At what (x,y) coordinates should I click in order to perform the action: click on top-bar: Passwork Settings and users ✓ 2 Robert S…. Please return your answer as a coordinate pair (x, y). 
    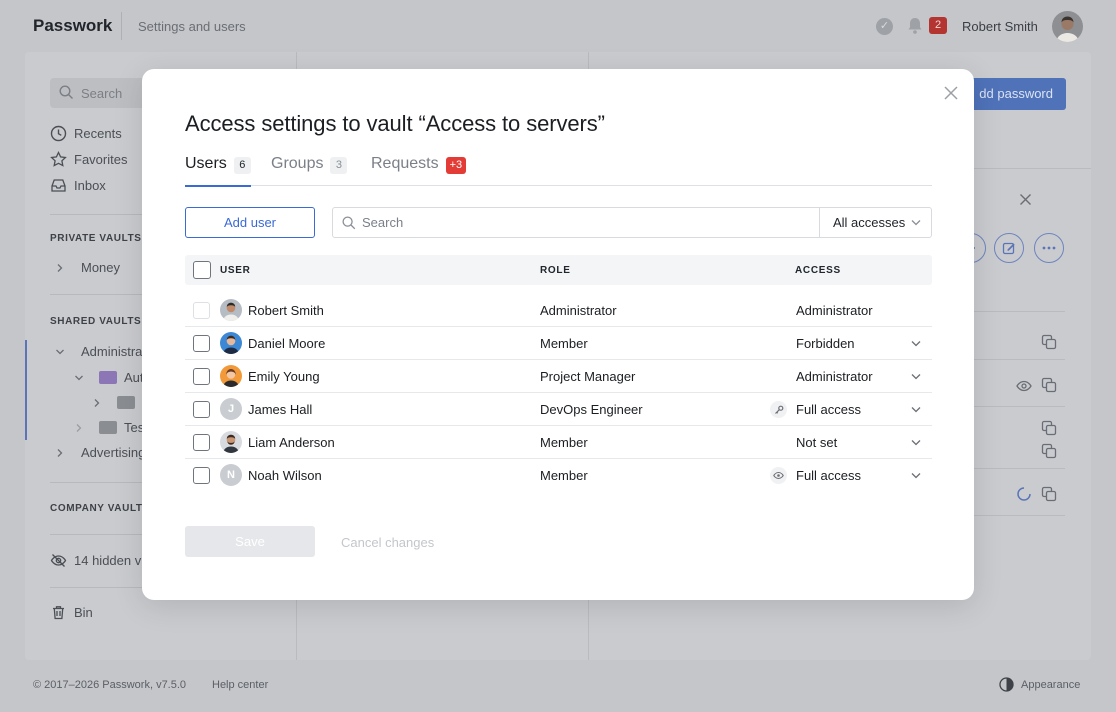
    Looking at the image, I should click on (558, 26).